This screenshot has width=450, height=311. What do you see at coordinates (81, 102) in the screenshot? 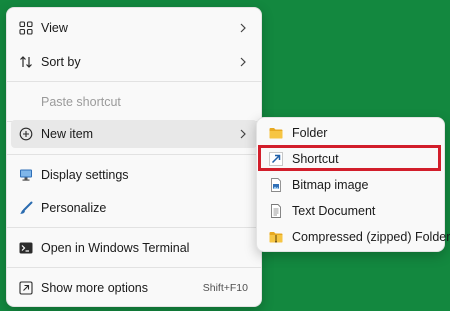
I see `menu-item-paste-shortcut-label: Paste shortcut` at bounding box center [81, 102].